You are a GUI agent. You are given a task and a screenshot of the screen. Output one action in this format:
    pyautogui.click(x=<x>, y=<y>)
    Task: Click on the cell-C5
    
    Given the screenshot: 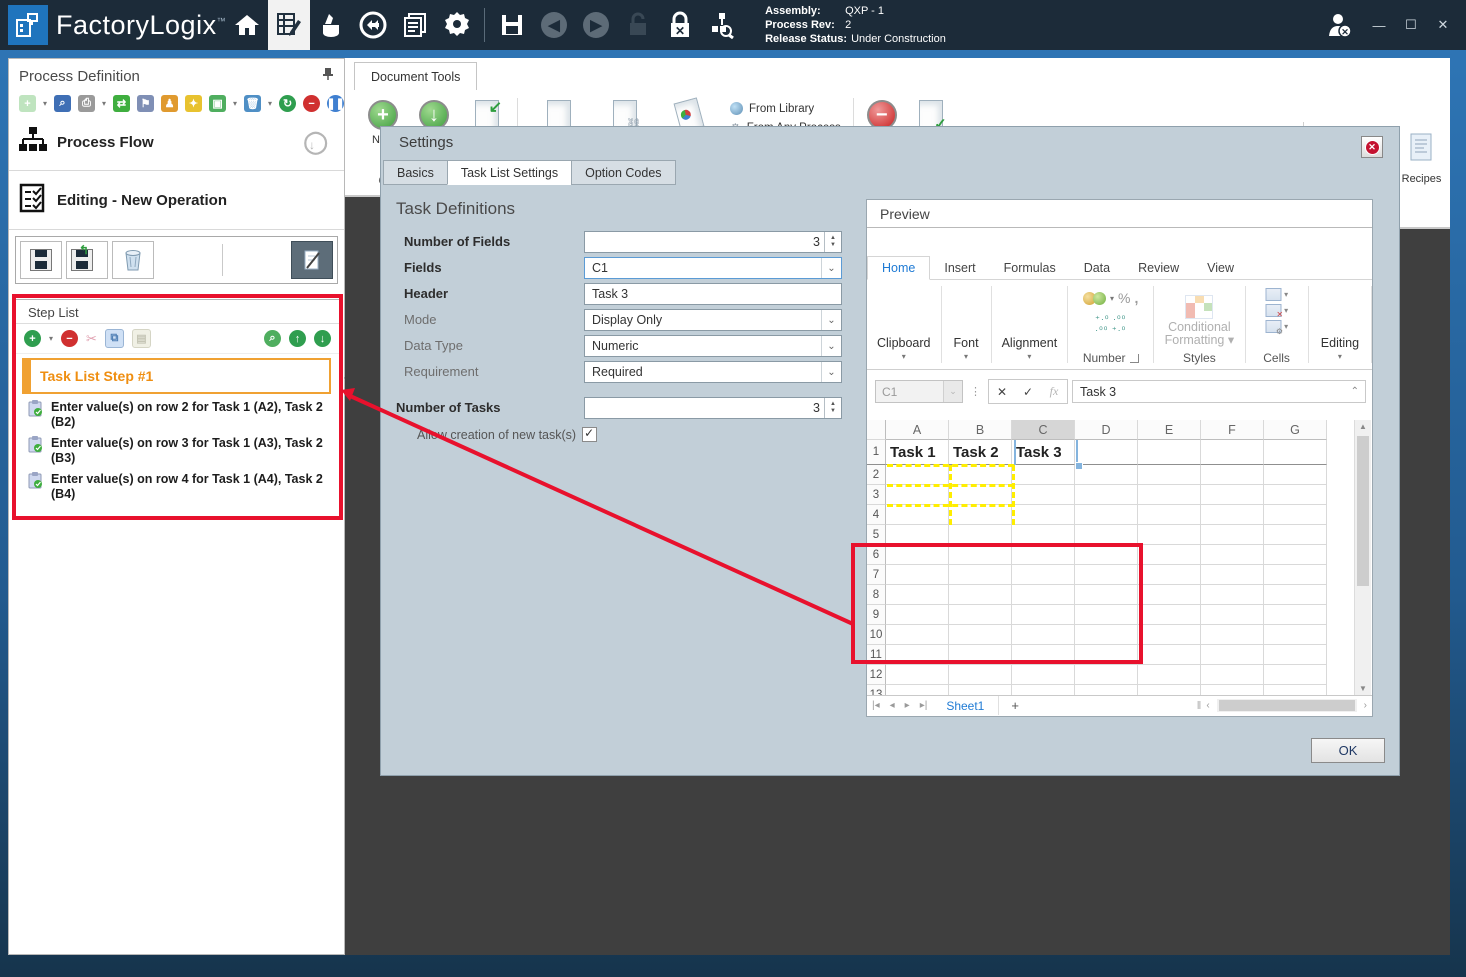 What is the action you would take?
    pyautogui.click(x=1043, y=535)
    